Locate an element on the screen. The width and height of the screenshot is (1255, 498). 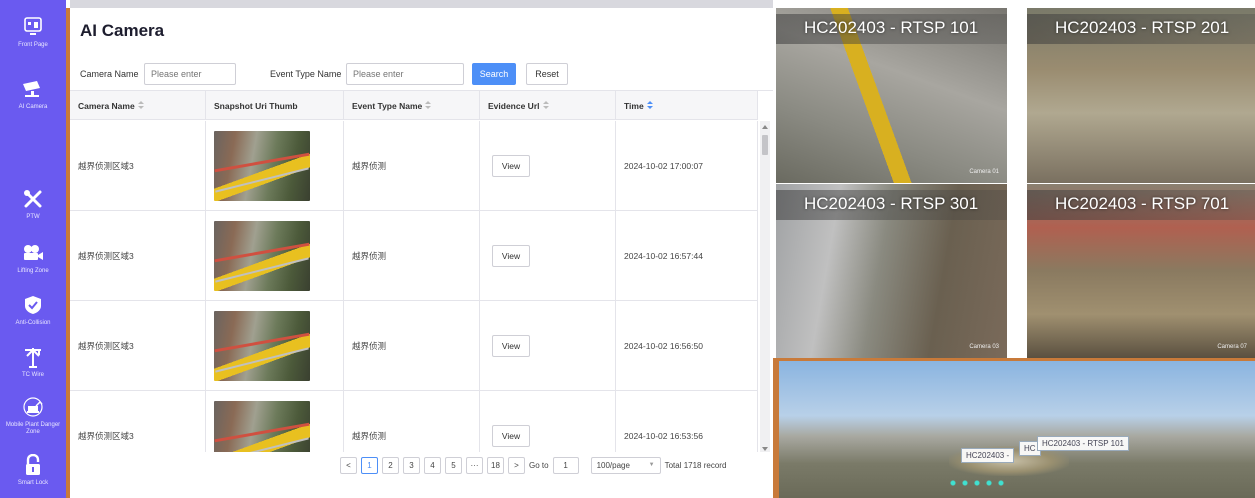
table-row: 越界侦测区域3 越界侦测 View 2024-10-02 16:56:50 is located at coordinates (414, 346).